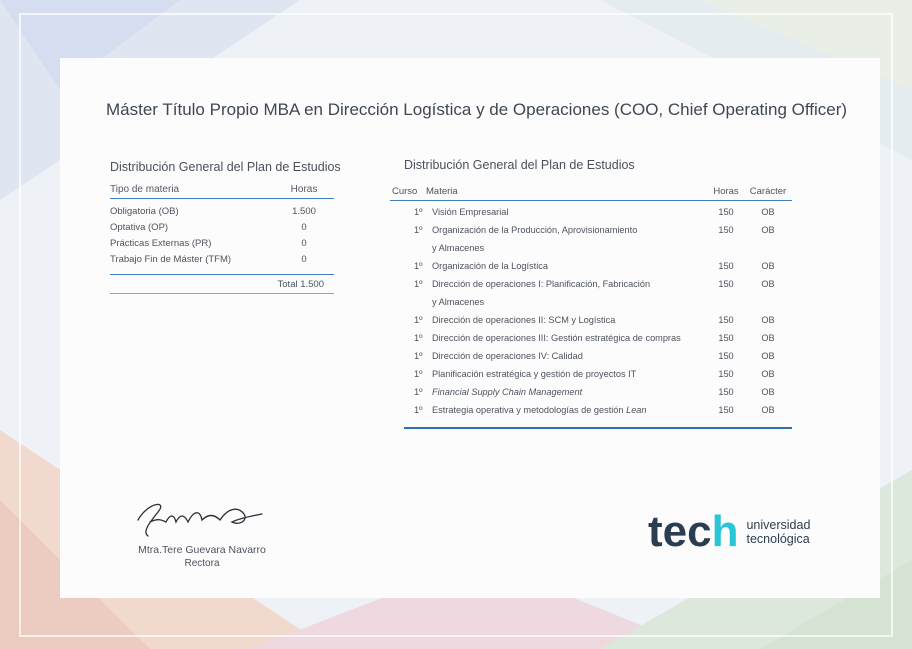  I want to click on summary-row-hours: 1.500, so click(304, 211).